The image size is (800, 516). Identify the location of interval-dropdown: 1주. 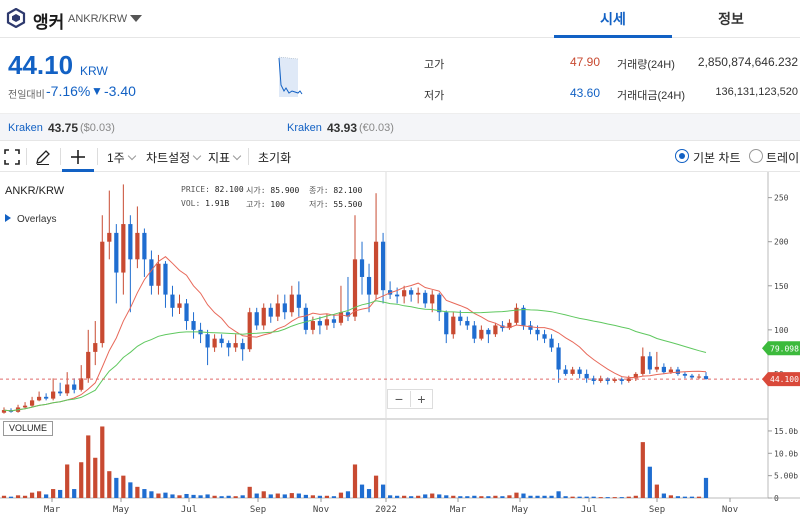
(121, 157).